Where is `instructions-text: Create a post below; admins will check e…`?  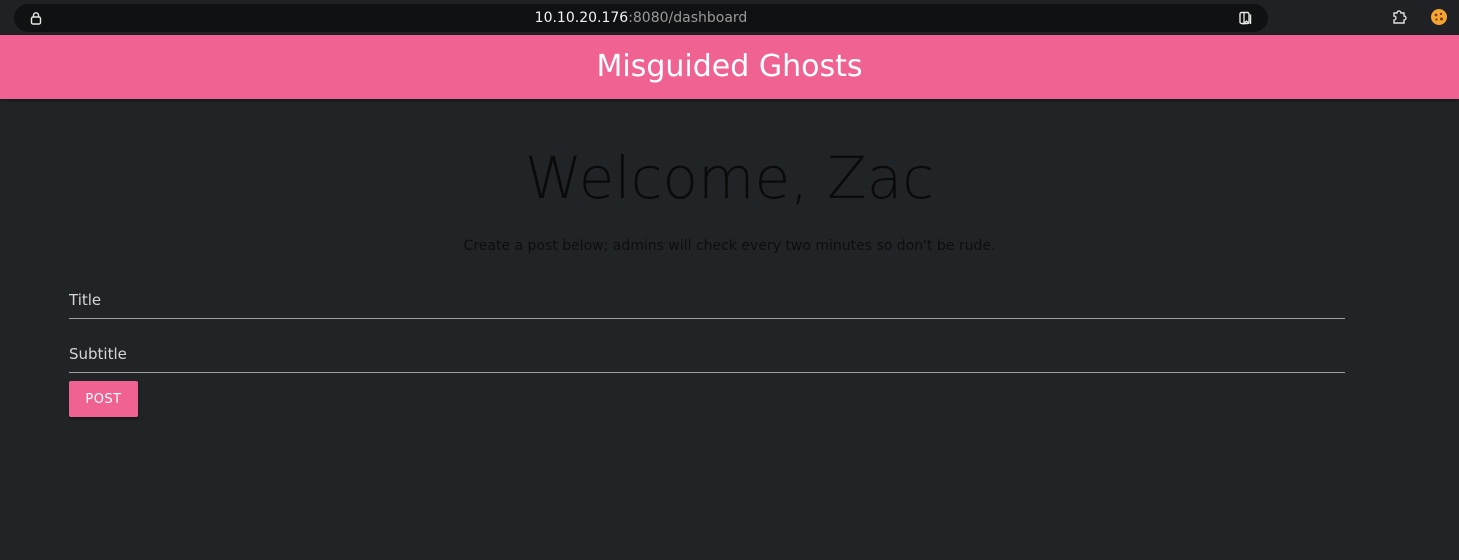
instructions-text: Create a post below; admins will check e… is located at coordinates (729, 246).